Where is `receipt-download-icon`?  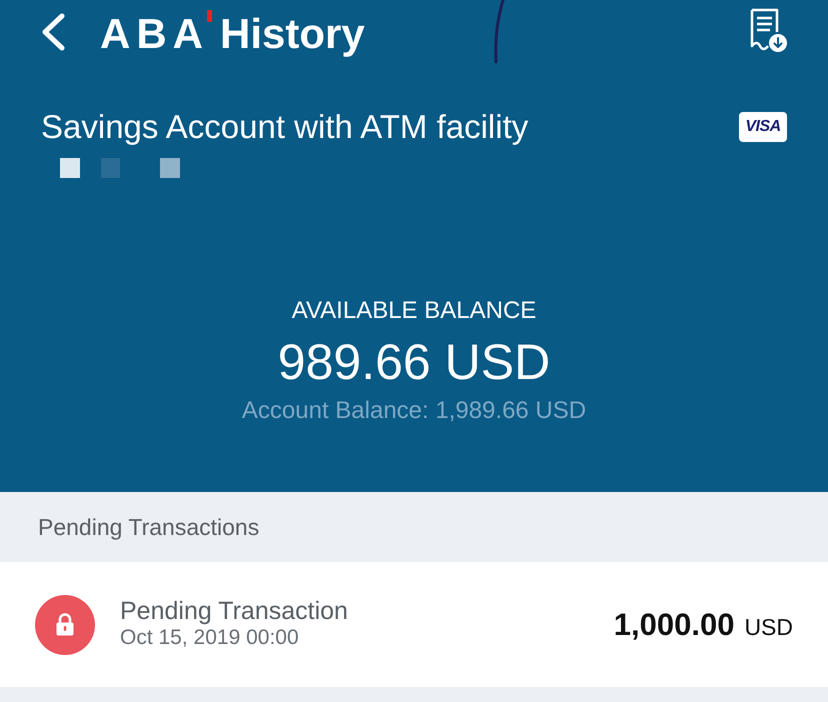 receipt-download-icon is located at coordinates (768, 30).